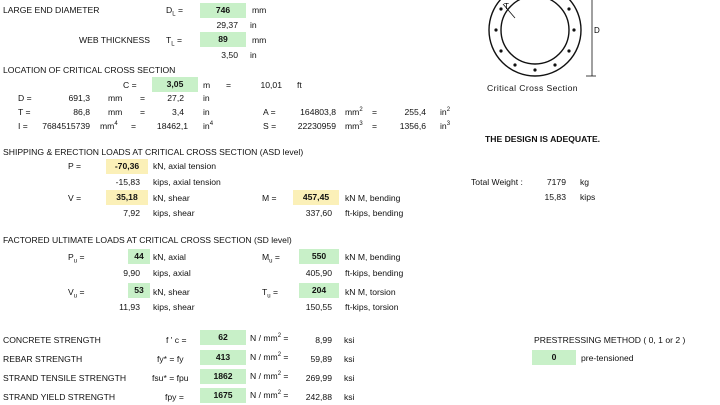 This screenshot has width=720, height=405. What do you see at coordinates (607, 358) in the screenshot?
I see `prestressing-method-desc: pre-tensioned` at bounding box center [607, 358].